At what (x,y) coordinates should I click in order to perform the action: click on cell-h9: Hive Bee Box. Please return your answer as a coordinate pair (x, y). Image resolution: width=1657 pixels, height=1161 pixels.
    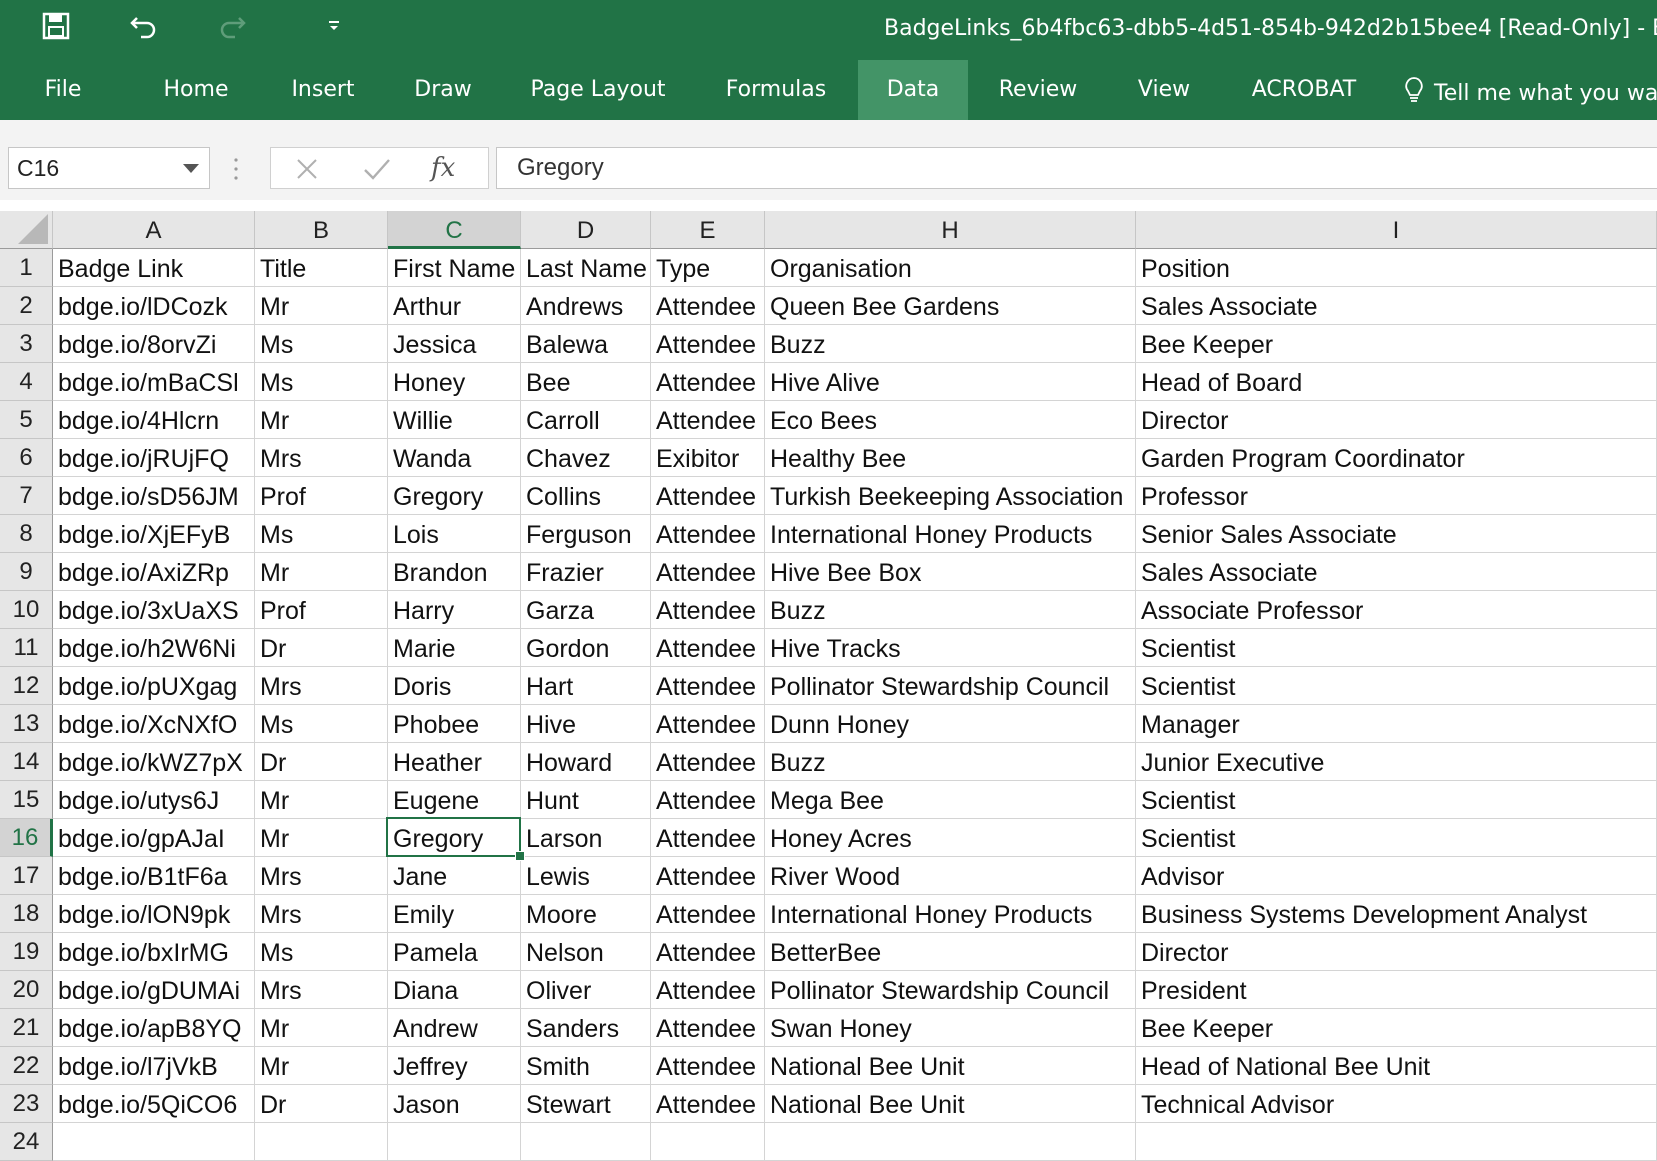
    Looking at the image, I should click on (950, 572).